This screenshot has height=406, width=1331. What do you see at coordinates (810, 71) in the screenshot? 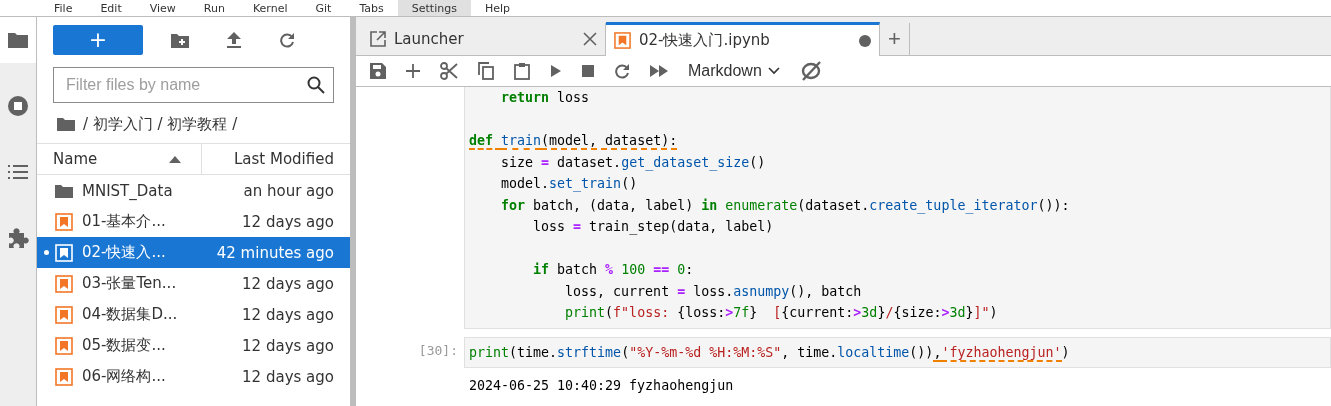
I see `kernel-status-icon` at bounding box center [810, 71].